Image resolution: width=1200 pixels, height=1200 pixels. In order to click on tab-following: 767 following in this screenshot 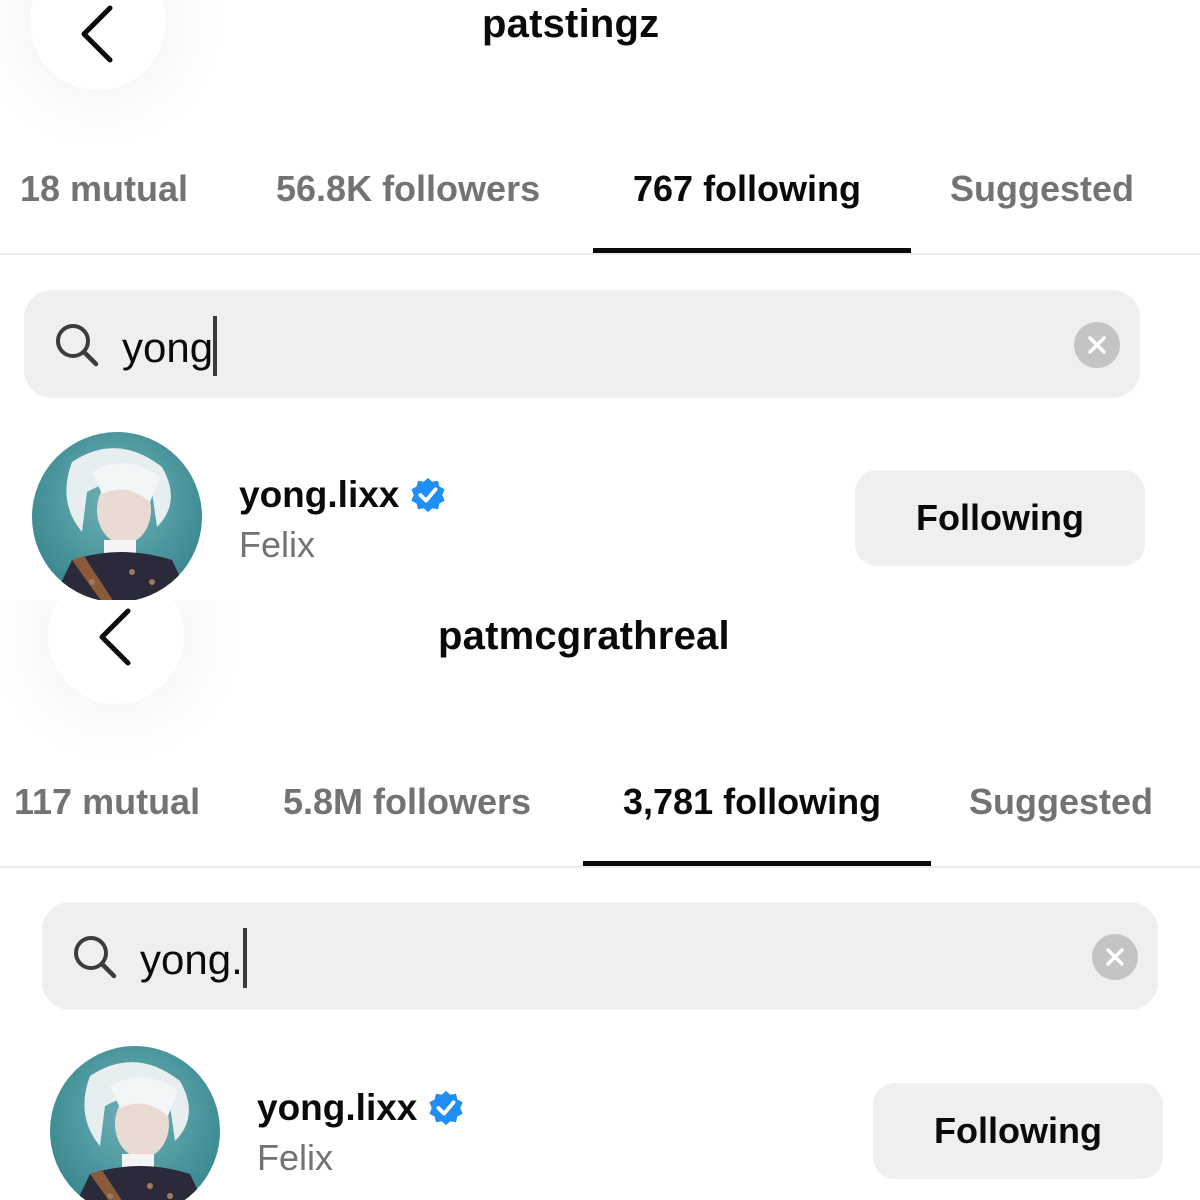, I will do `click(747, 189)`.